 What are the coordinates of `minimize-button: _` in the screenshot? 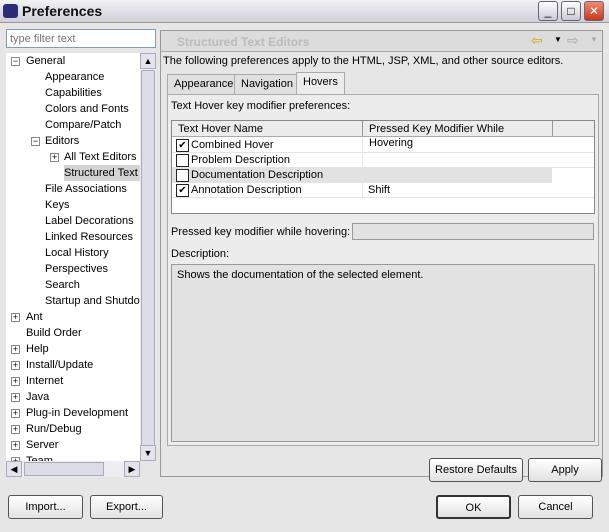 It's located at (548, 11).